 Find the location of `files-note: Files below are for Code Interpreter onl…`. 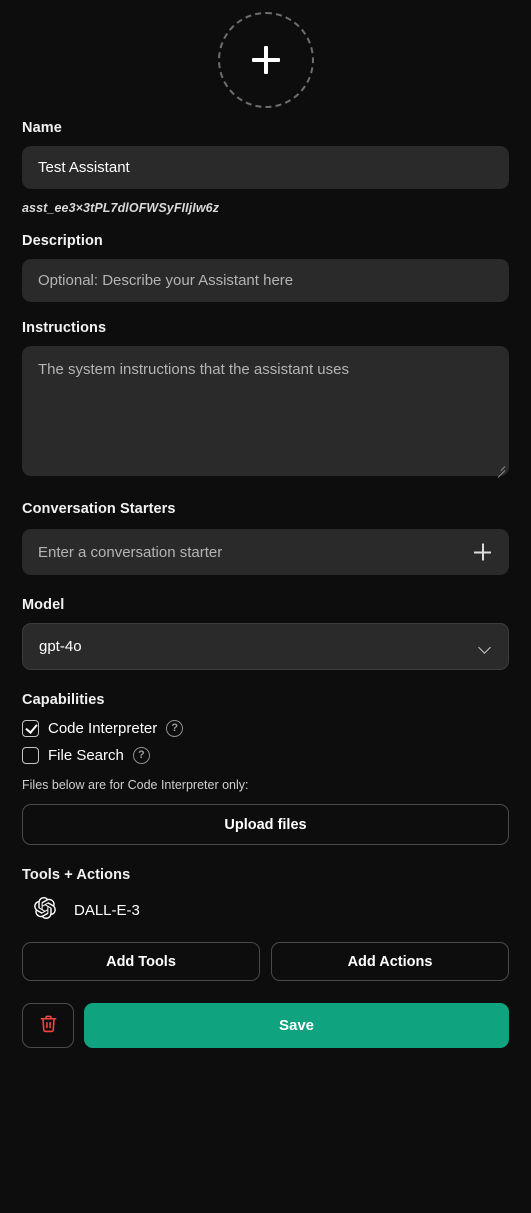

files-note: Files below are for Code Interpreter onl… is located at coordinates (135, 785).